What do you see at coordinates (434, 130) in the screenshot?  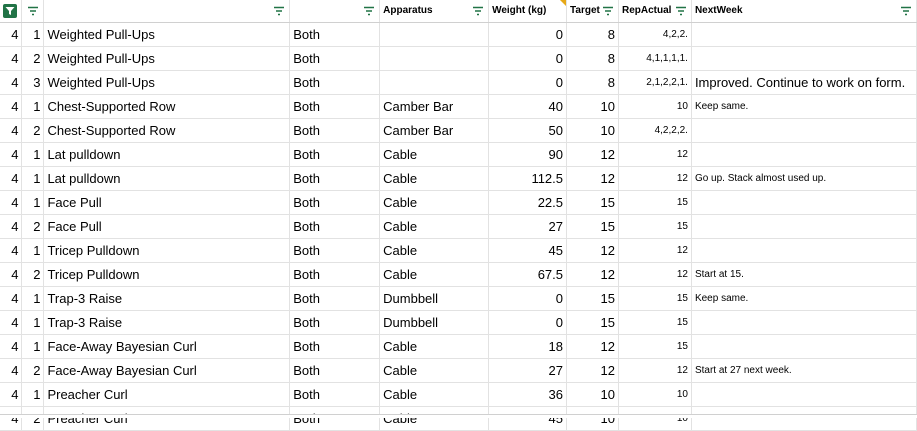 I see `cell-apparatus: Camber Bar` at bounding box center [434, 130].